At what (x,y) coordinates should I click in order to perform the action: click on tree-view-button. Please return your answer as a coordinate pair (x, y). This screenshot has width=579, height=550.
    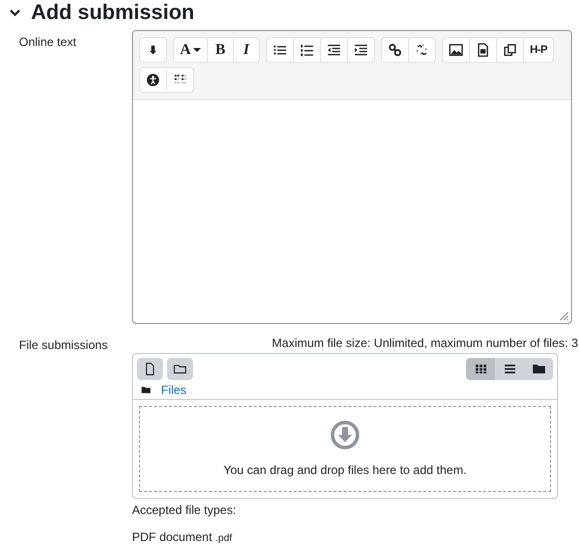
    Looking at the image, I should click on (538, 369).